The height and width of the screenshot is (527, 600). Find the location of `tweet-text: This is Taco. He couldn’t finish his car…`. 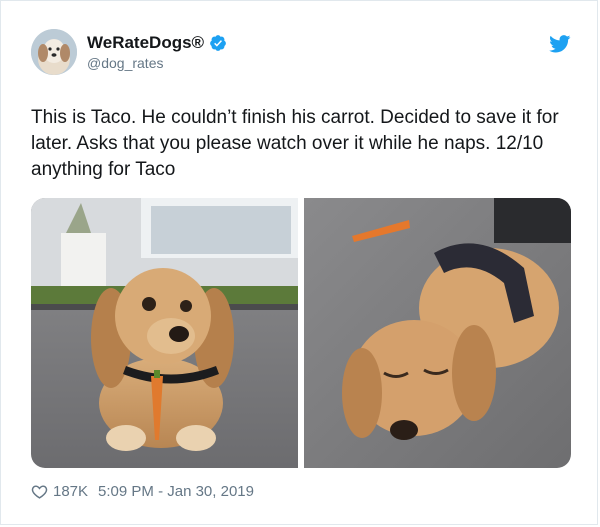

tweet-text: This is Taco. He couldn’t finish his car… is located at coordinates (295, 143).